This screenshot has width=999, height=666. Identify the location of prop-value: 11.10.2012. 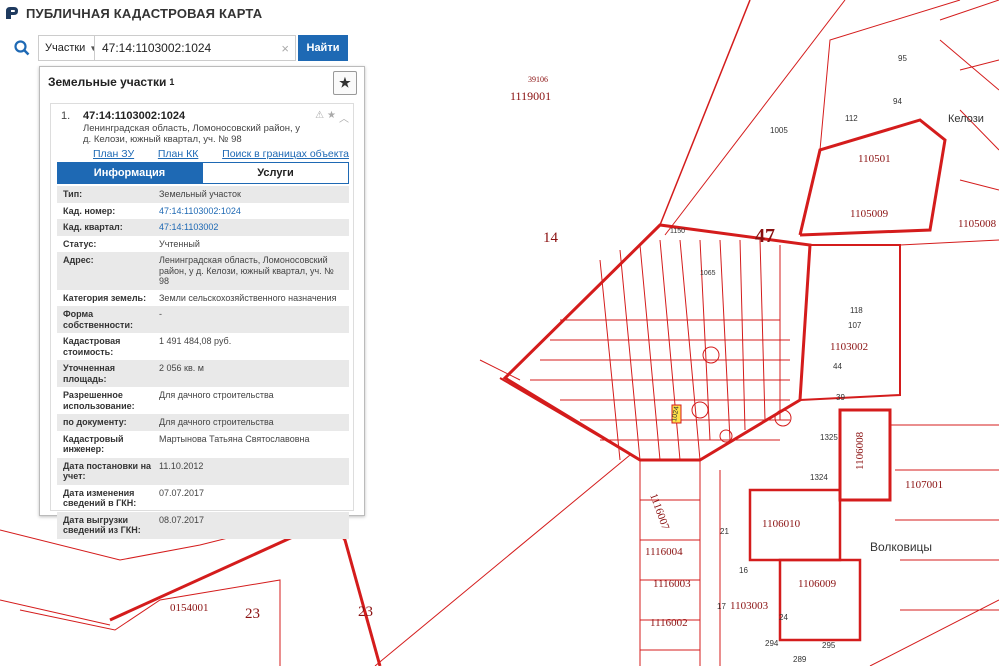
(181, 465).